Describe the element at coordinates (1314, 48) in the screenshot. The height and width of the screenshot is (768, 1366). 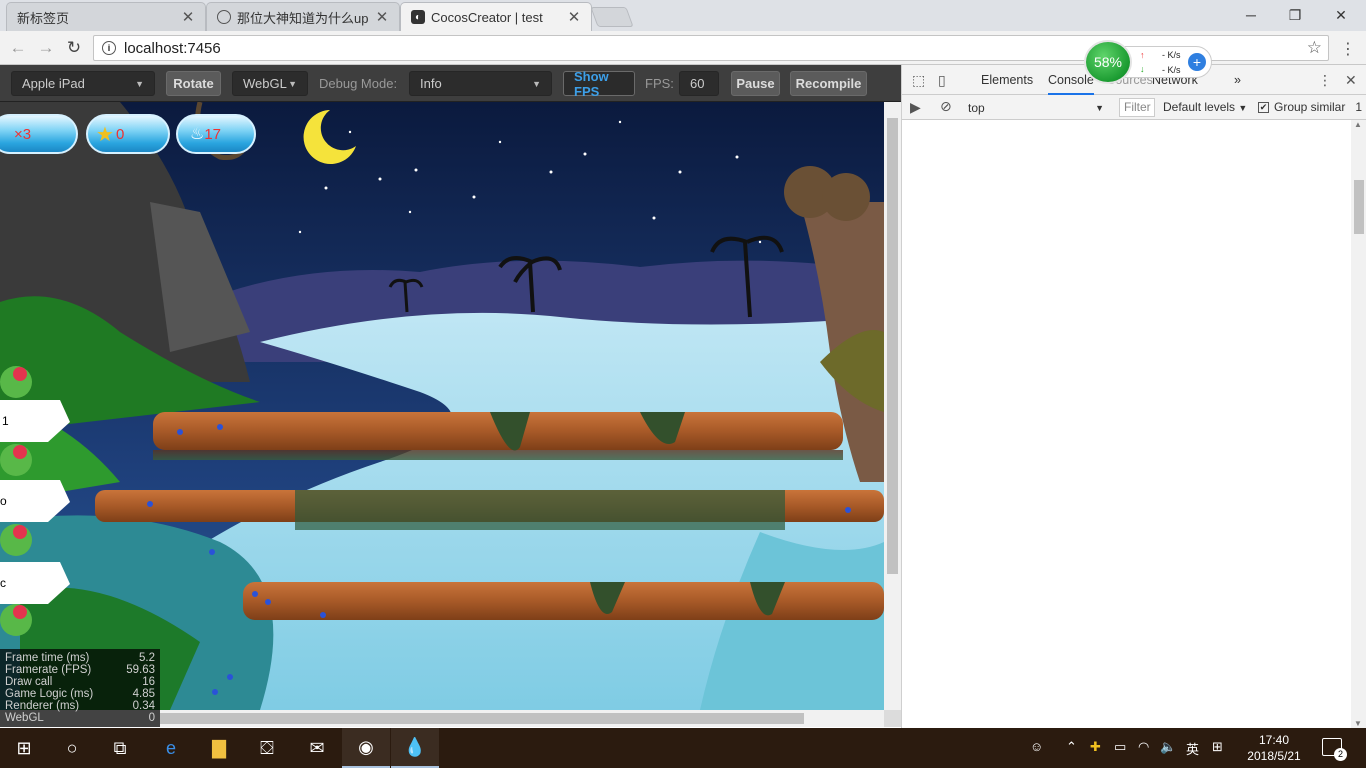
I see `bookmark-star-icon: ☆` at that location.